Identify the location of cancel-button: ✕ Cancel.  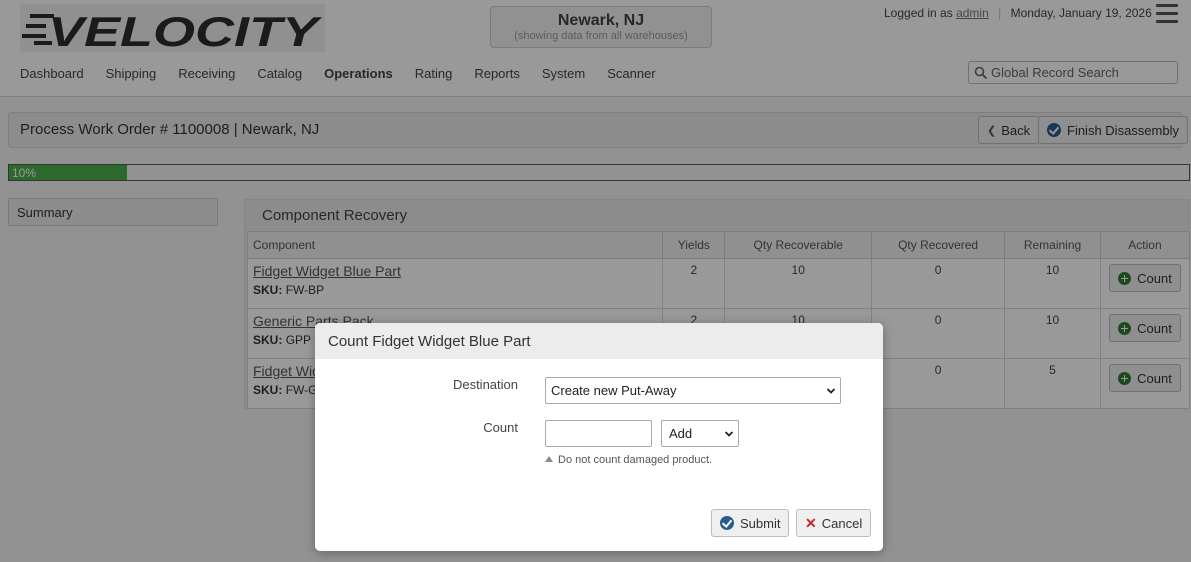
(834, 523).